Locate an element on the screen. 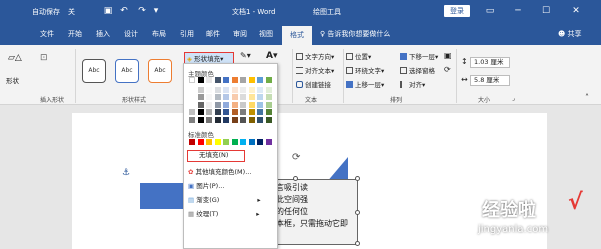 This screenshot has width=601, height=249. edit-shape-icon: ⊡ is located at coordinates (44, 58).